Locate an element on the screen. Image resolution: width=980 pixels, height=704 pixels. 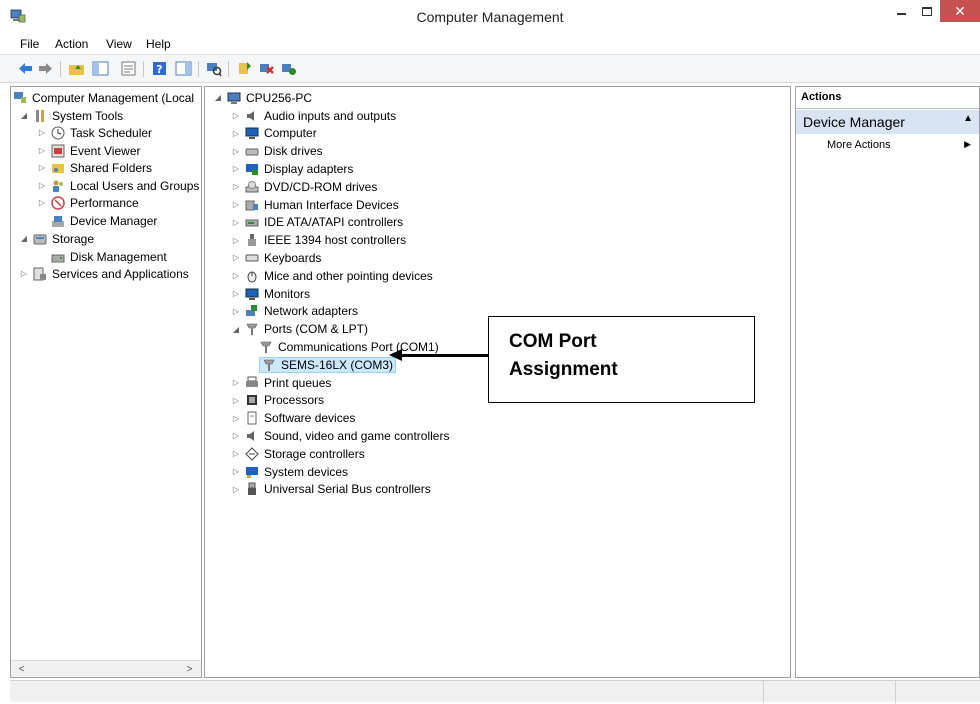
properties-icon is located at coordinates (128, 68).